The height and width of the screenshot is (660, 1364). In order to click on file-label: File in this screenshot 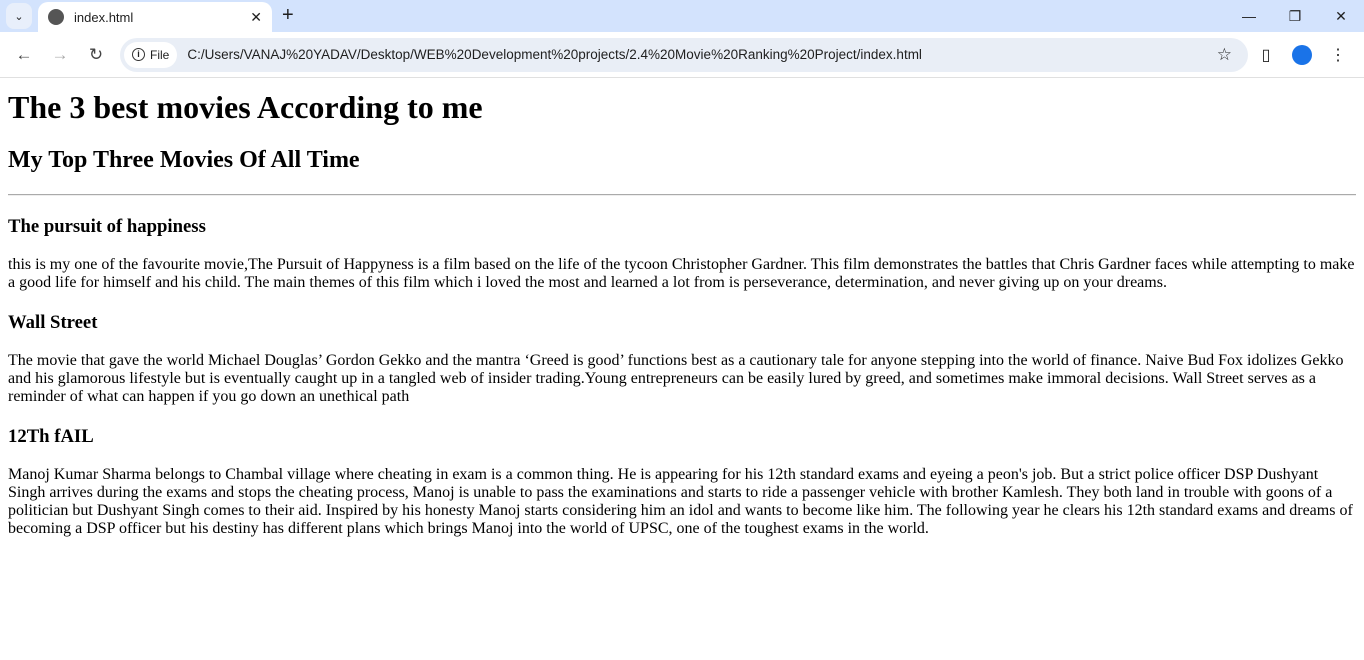, I will do `click(160, 54)`.